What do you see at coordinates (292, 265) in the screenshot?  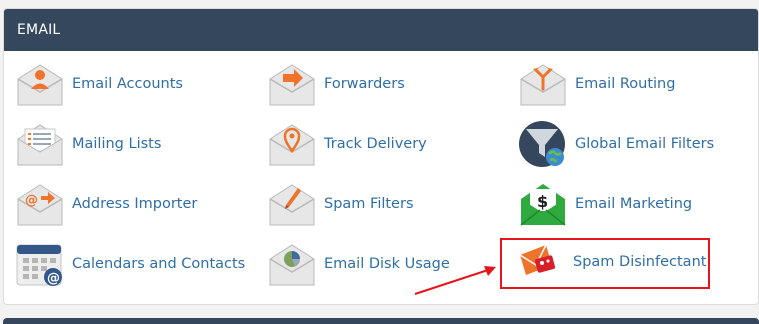 I see `email-disk-usage-icon` at bounding box center [292, 265].